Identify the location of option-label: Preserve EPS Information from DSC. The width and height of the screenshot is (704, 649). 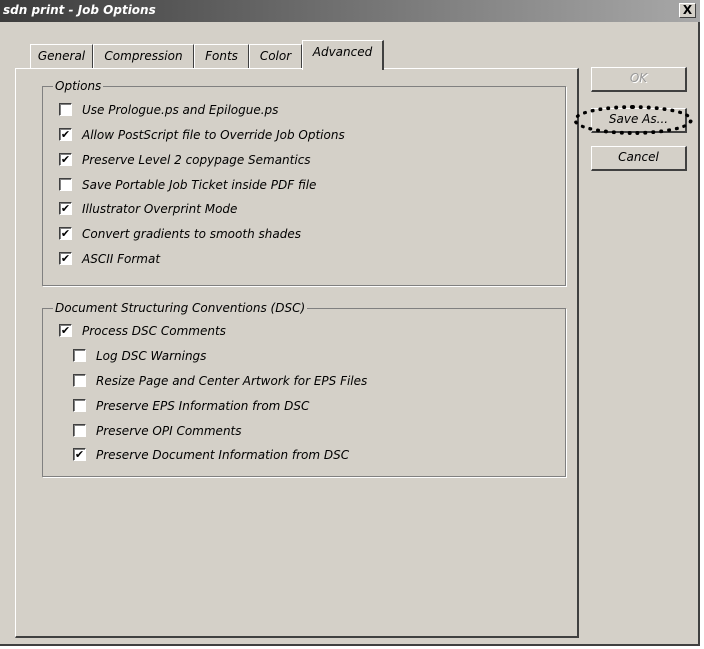
(203, 406).